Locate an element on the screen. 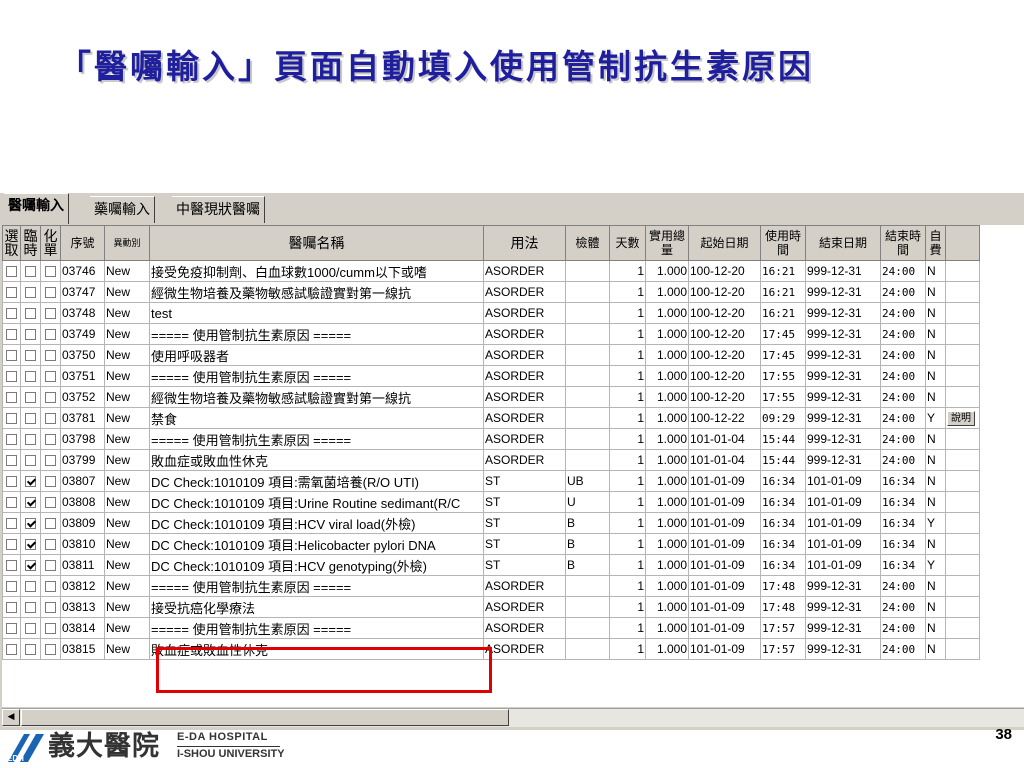 The image size is (1024, 768). seq-cell: 03815 is located at coordinates (82, 649).